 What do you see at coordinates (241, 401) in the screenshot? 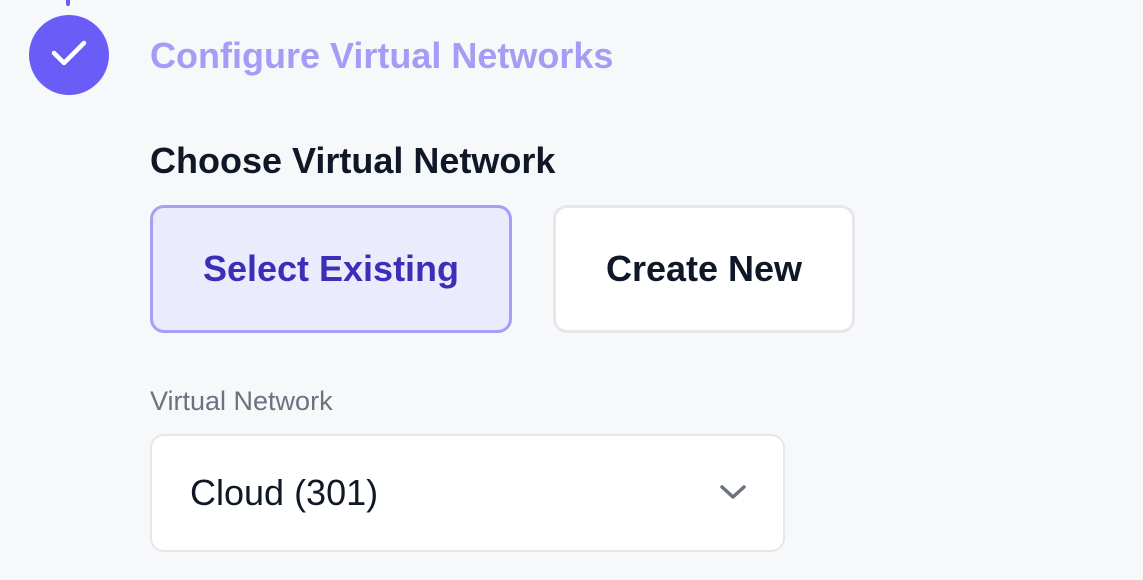
I see `virtual-network-label: Virtual Network` at bounding box center [241, 401].